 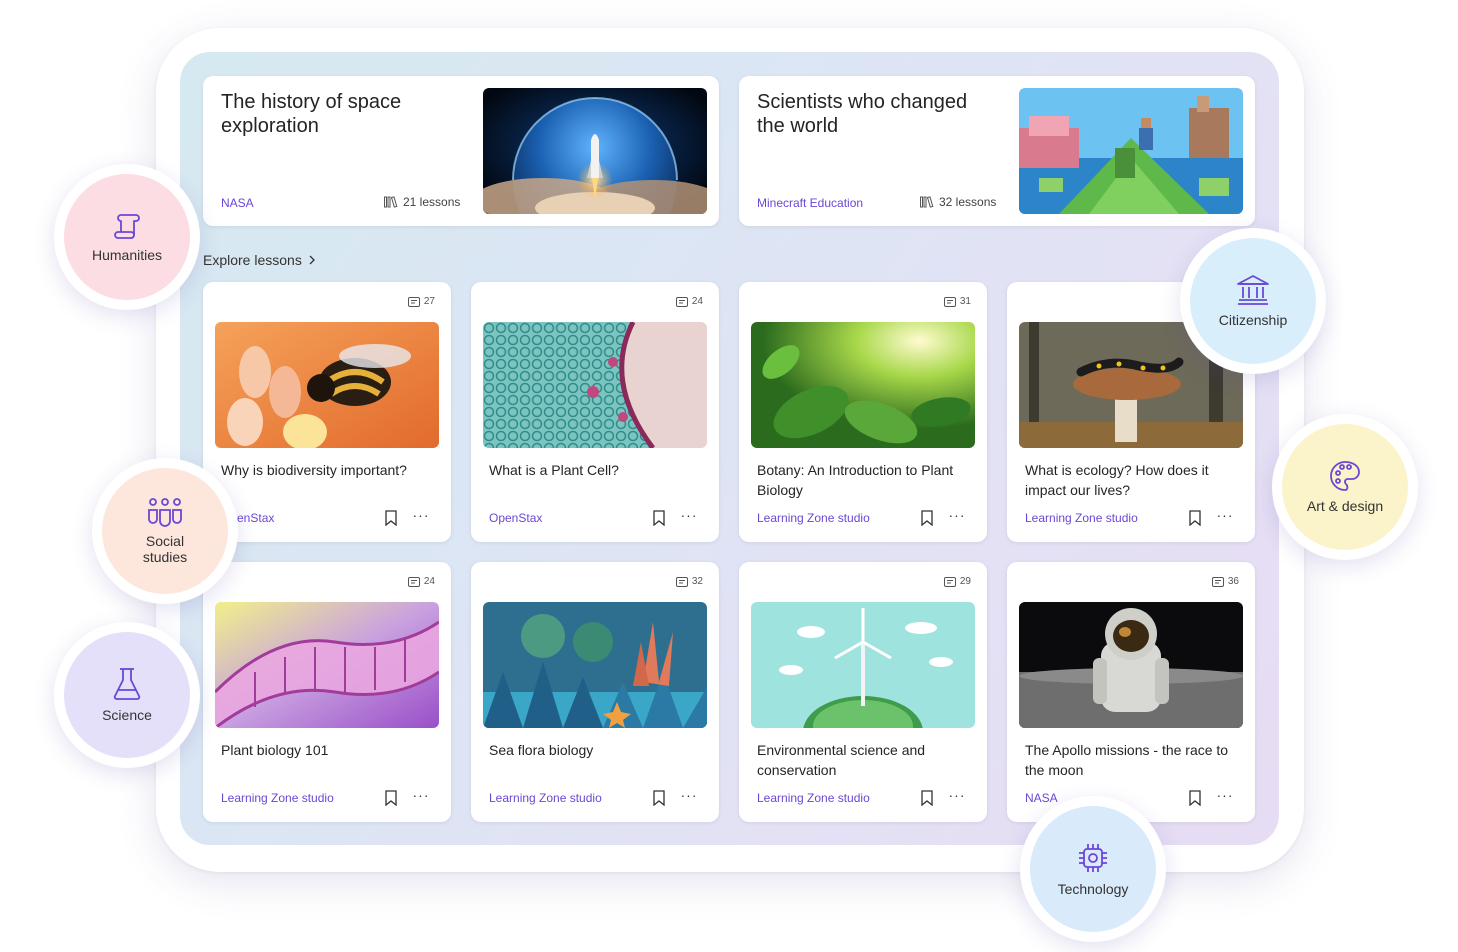 I want to click on lesson-image-bee, so click(x=327, y=385).